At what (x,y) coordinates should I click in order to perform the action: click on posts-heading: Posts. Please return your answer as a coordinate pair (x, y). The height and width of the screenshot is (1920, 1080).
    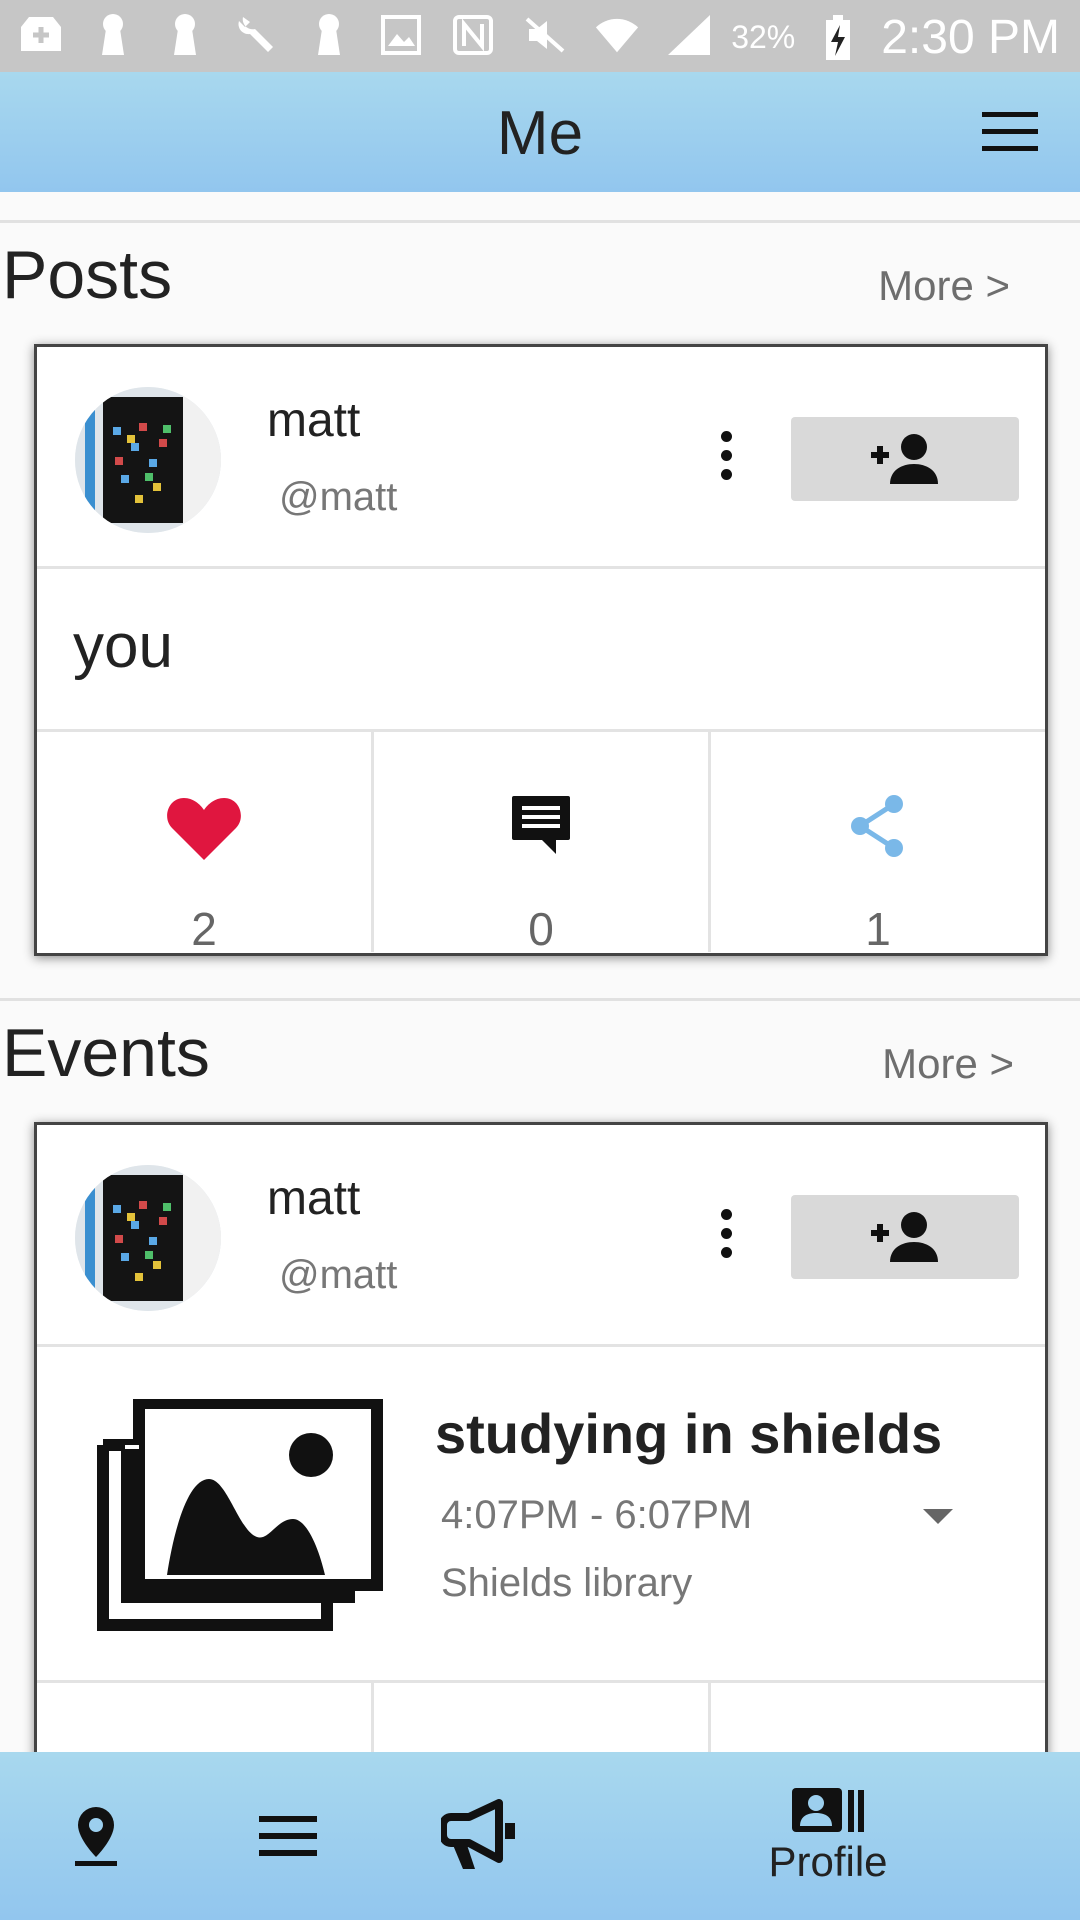
    Looking at the image, I should click on (87, 275).